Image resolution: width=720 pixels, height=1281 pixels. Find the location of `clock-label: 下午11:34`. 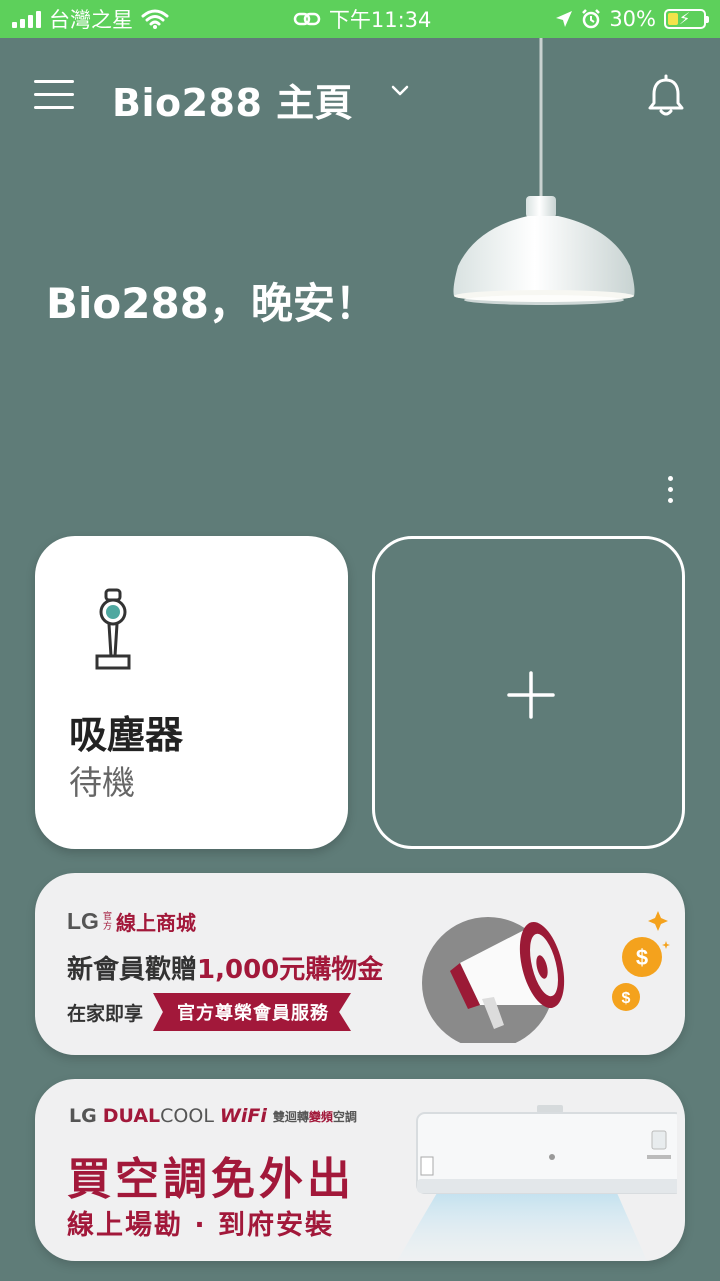

clock-label: 下午11:34 is located at coordinates (380, 20).